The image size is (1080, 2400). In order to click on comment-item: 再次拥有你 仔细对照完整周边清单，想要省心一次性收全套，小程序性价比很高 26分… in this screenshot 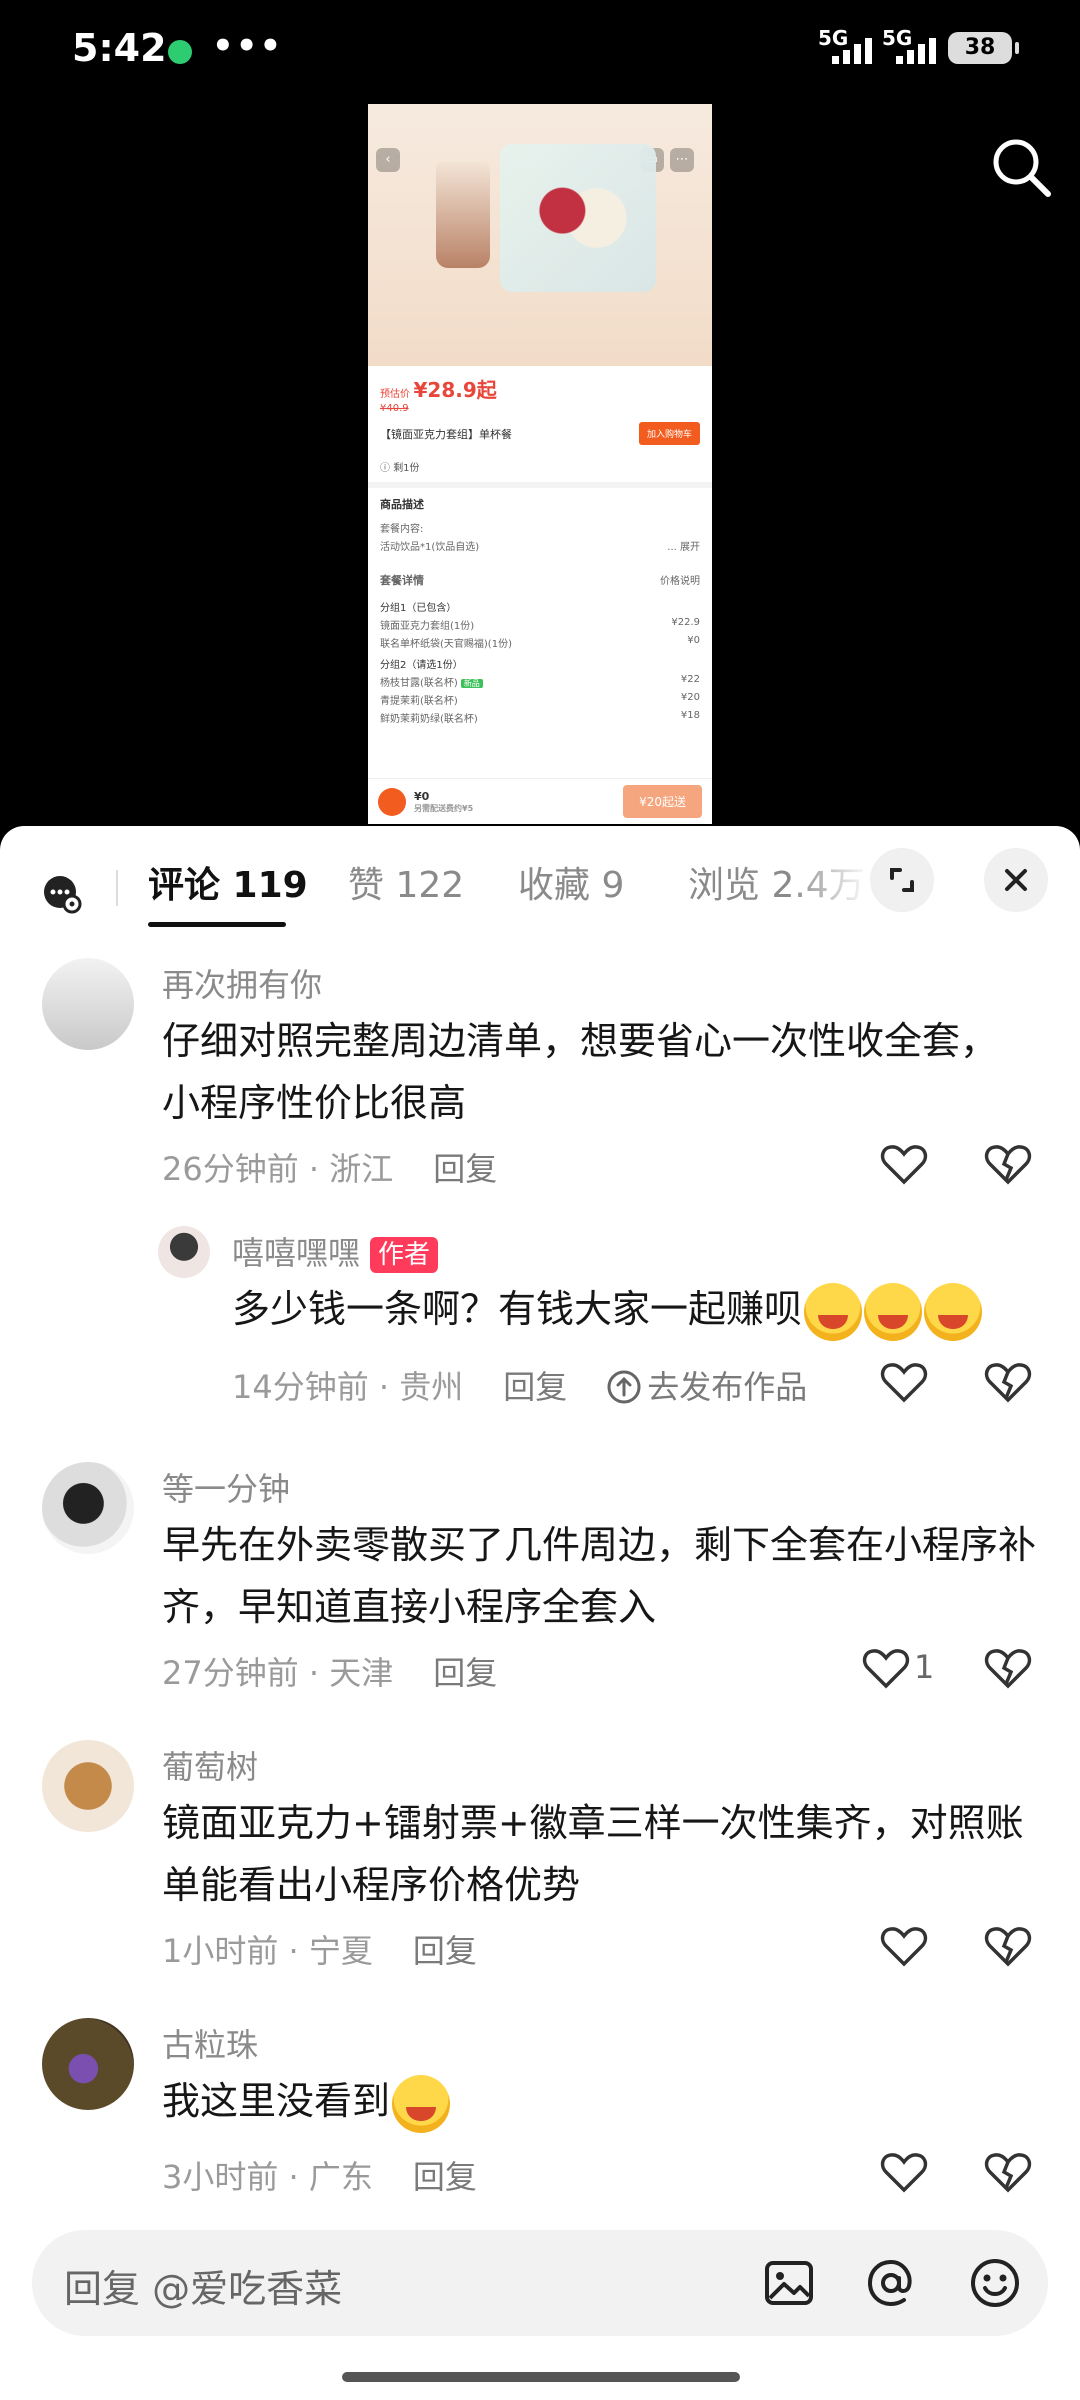, I will do `click(540, 1077)`.